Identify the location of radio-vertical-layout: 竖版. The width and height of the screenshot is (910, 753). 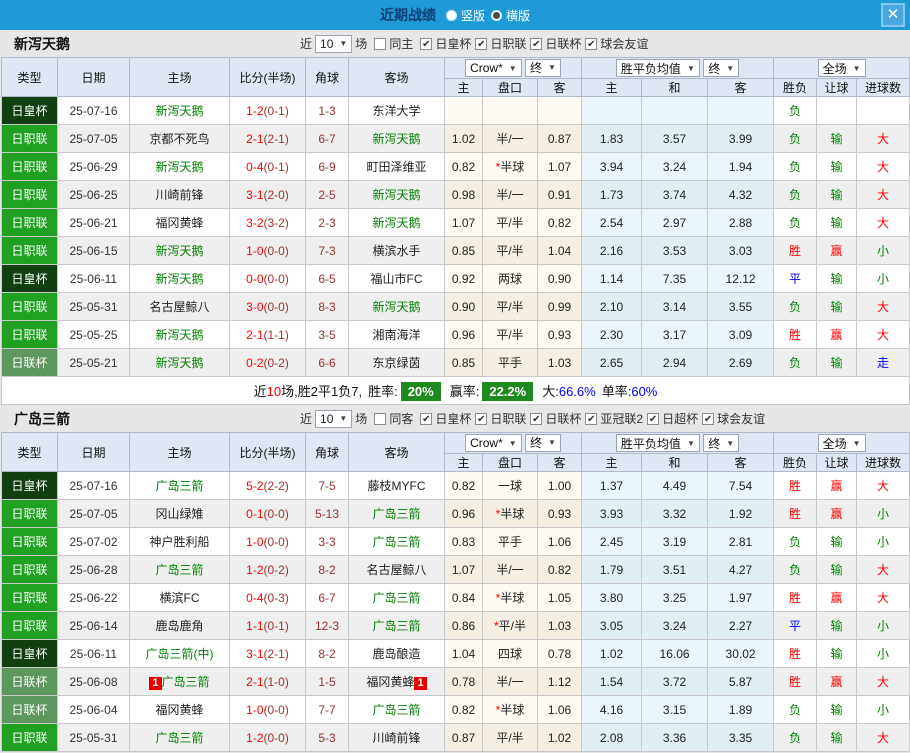
(465, 15).